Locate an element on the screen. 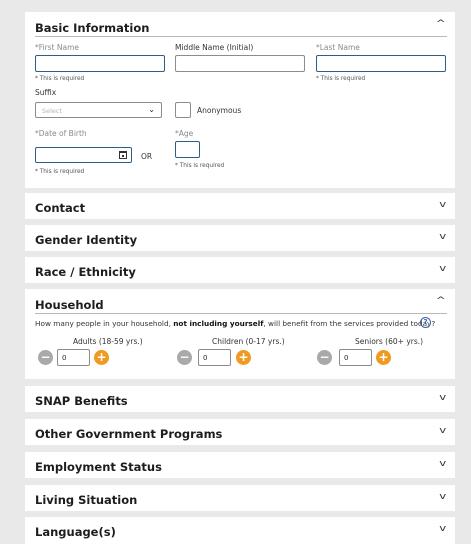 The height and width of the screenshot is (544, 471). adults-minus-button: − is located at coordinates (45, 357).